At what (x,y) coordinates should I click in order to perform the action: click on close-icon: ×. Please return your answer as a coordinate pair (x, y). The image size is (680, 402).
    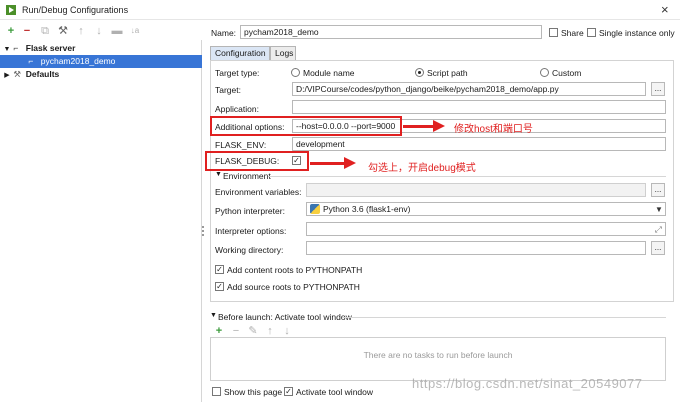
    Looking at the image, I should click on (665, 9).